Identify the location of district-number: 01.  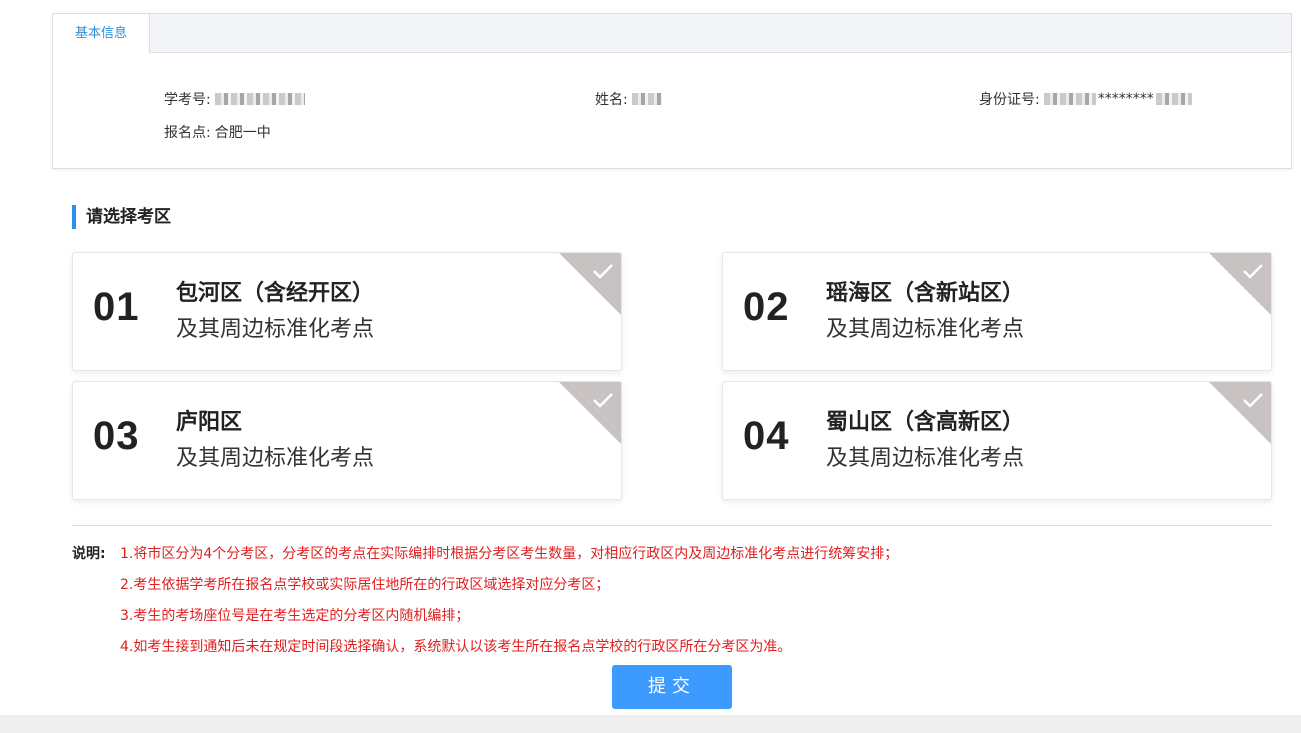
(116, 307).